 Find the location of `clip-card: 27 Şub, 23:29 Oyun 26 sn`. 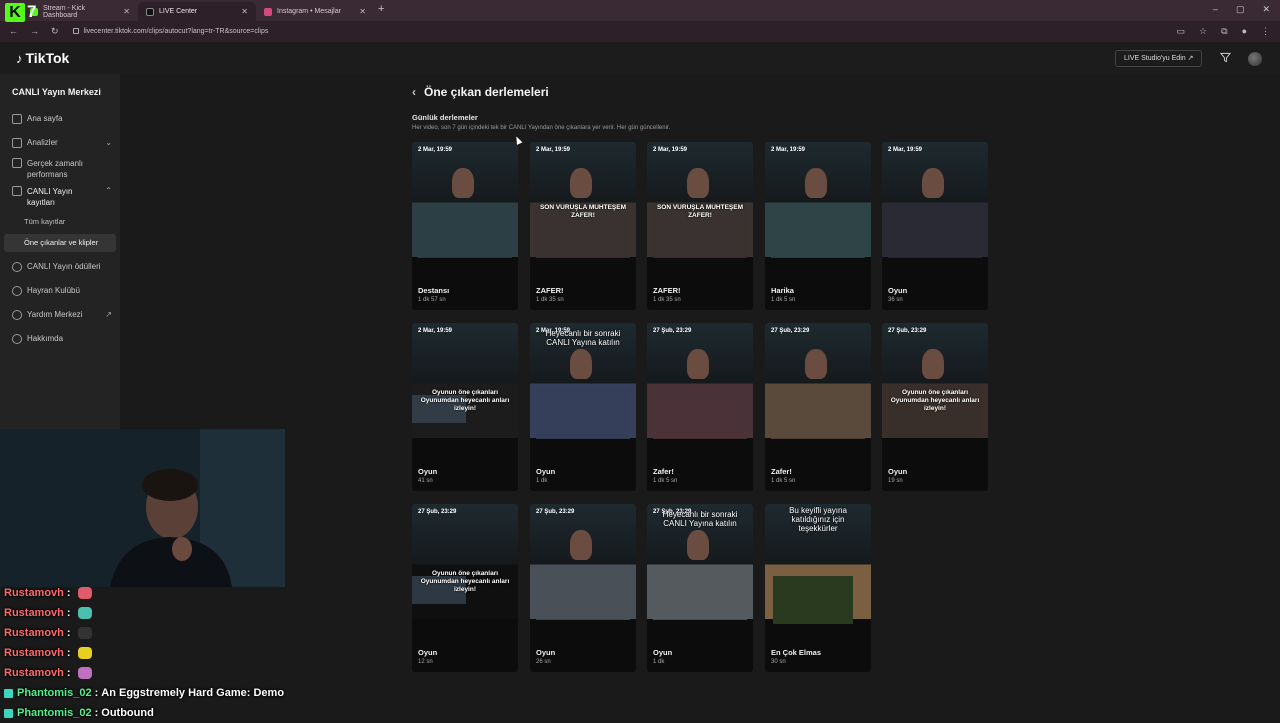

clip-card: 27 Şub, 23:29 Oyun 26 sn is located at coordinates (583, 588).